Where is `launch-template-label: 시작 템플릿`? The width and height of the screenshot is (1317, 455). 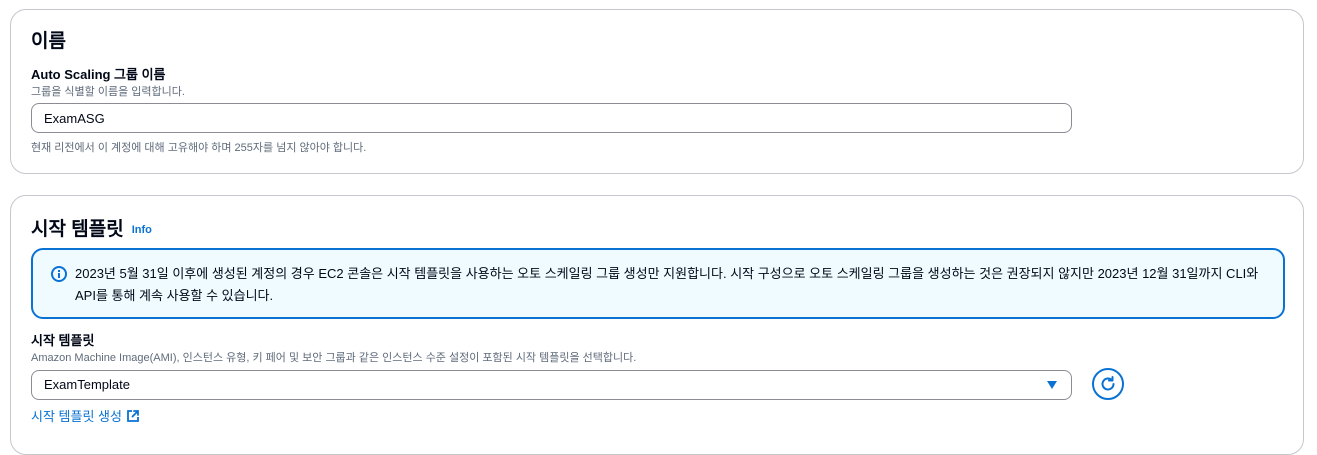
launch-template-label: 시작 템플릿 is located at coordinates (63, 340).